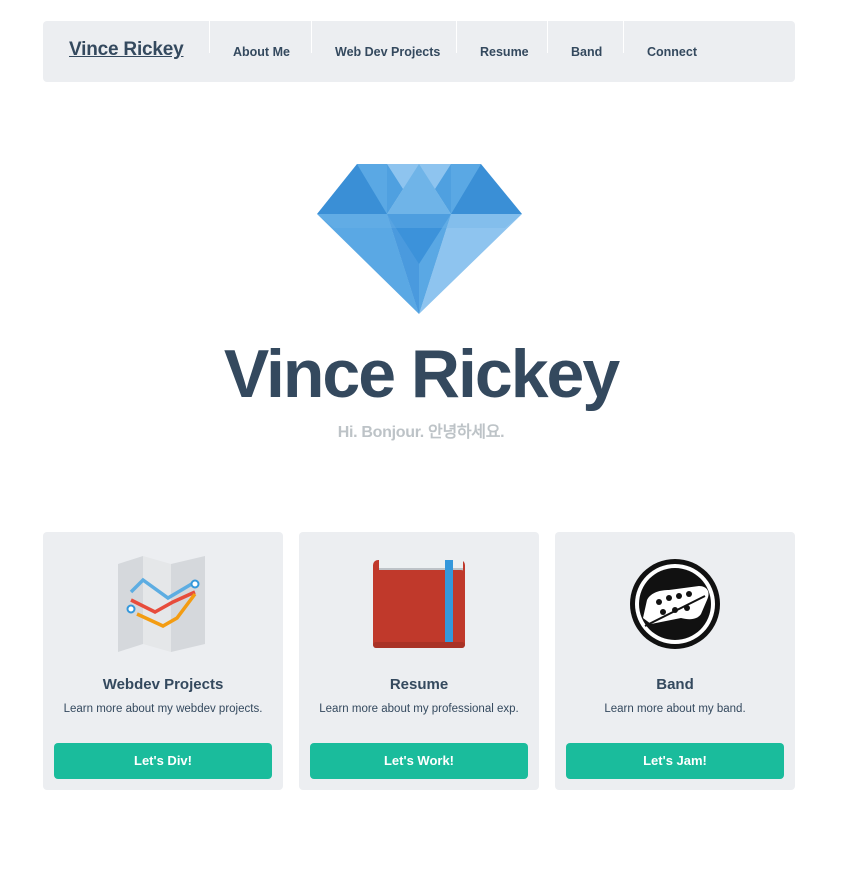  Describe the element at coordinates (419, 684) in the screenshot. I see `card-title: Resume` at that location.